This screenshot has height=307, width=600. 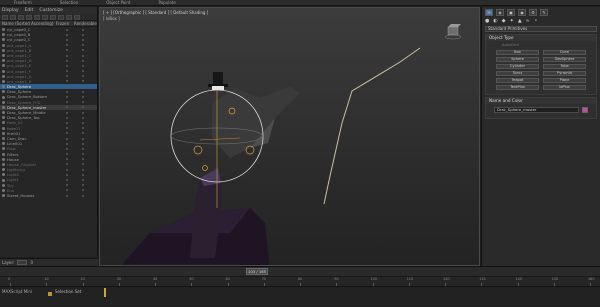 I want to click on menu-edit: Edit, so click(x=29, y=10).